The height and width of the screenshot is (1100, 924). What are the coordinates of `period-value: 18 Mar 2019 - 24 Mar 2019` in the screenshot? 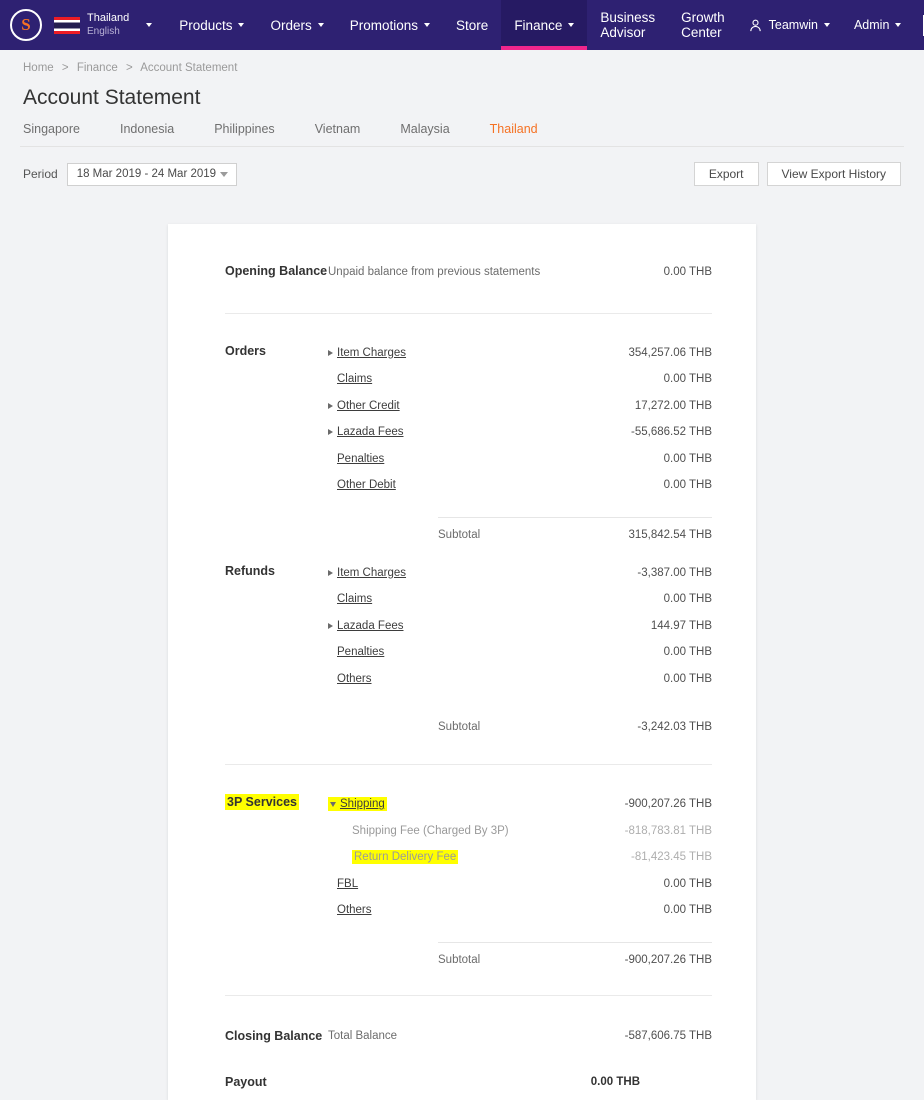 It's located at (146, 174).